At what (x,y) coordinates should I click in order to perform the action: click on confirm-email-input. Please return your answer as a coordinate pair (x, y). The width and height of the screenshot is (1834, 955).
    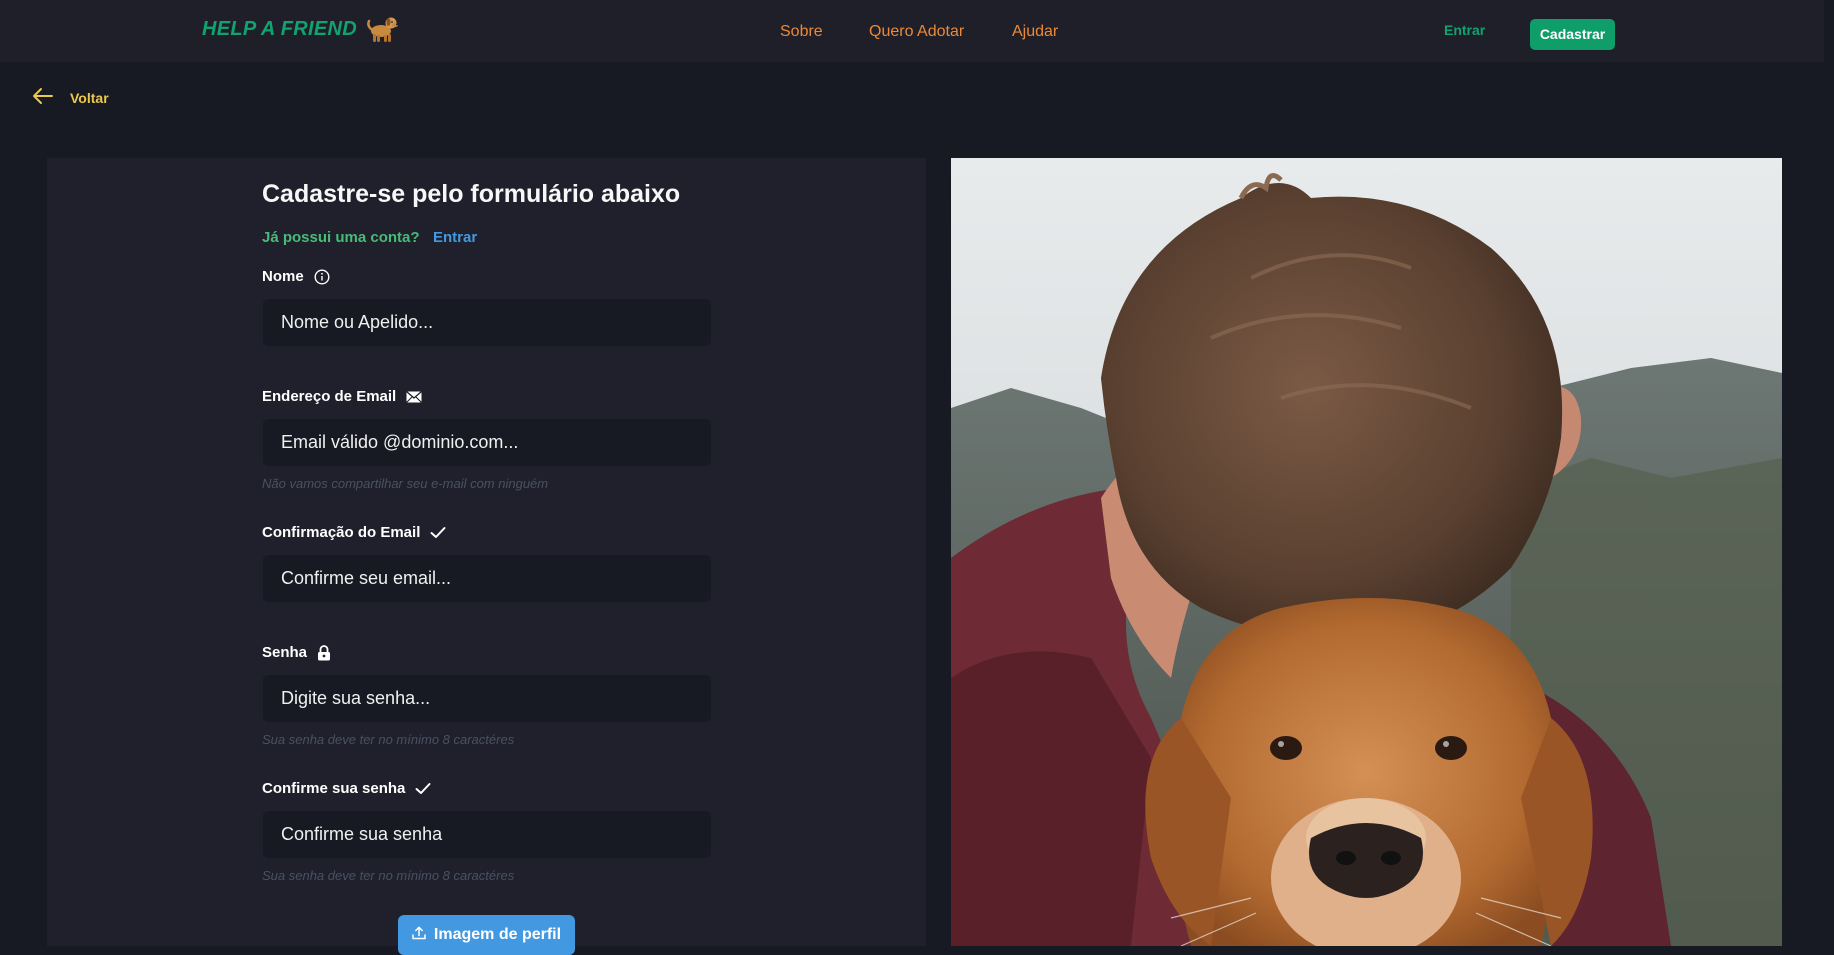
    Looking at the image, I should click on (487, 578).